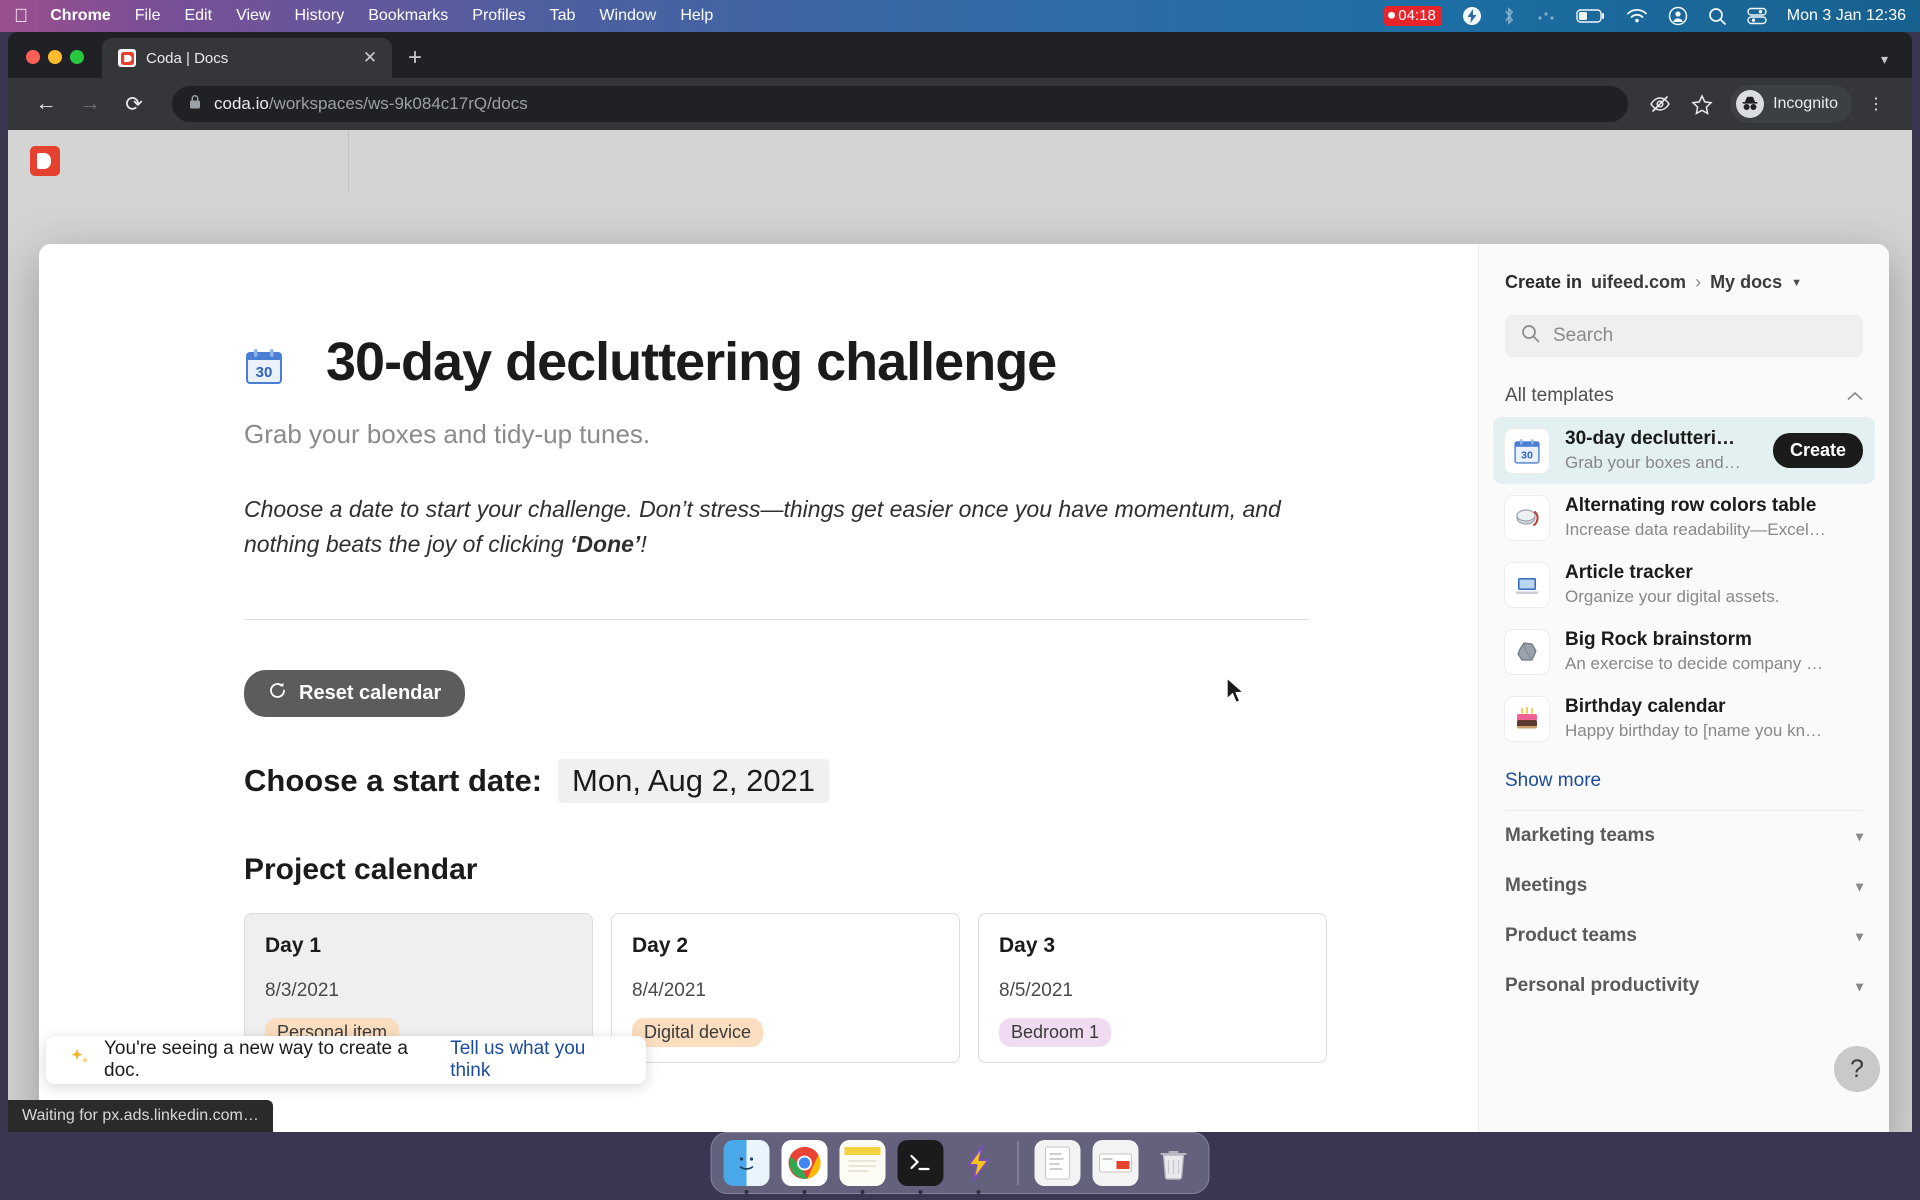 This screenshot has height=1200, width=1920. Describe the element at coordinates (900, 104) in the screenshot. I see `address-bar: coda.io/workspaces/ws-9k084c17rQ/docs` at that location.